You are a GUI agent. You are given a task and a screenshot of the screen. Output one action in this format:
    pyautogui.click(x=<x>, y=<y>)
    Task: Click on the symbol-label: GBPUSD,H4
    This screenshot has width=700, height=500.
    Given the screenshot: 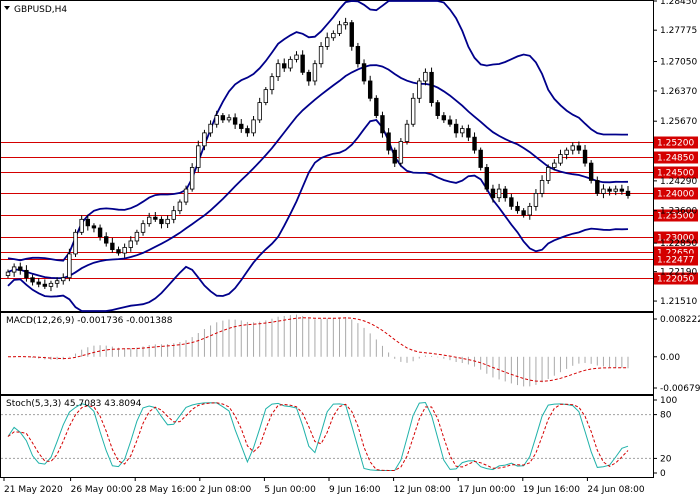 What is the action you would take?
    pyautogui.click(x=40, y=10)
    